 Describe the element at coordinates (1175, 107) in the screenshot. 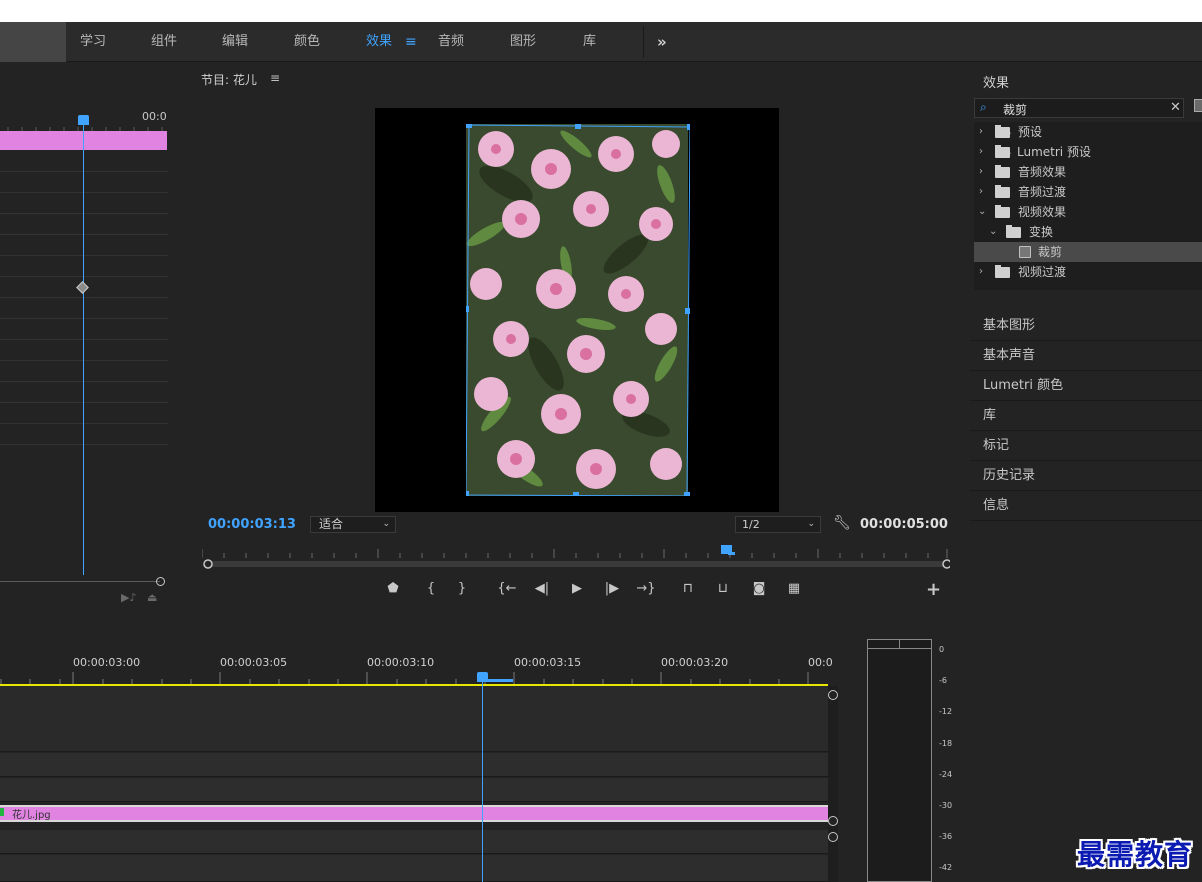

I see `clear-search-icon: ✕` at that location.